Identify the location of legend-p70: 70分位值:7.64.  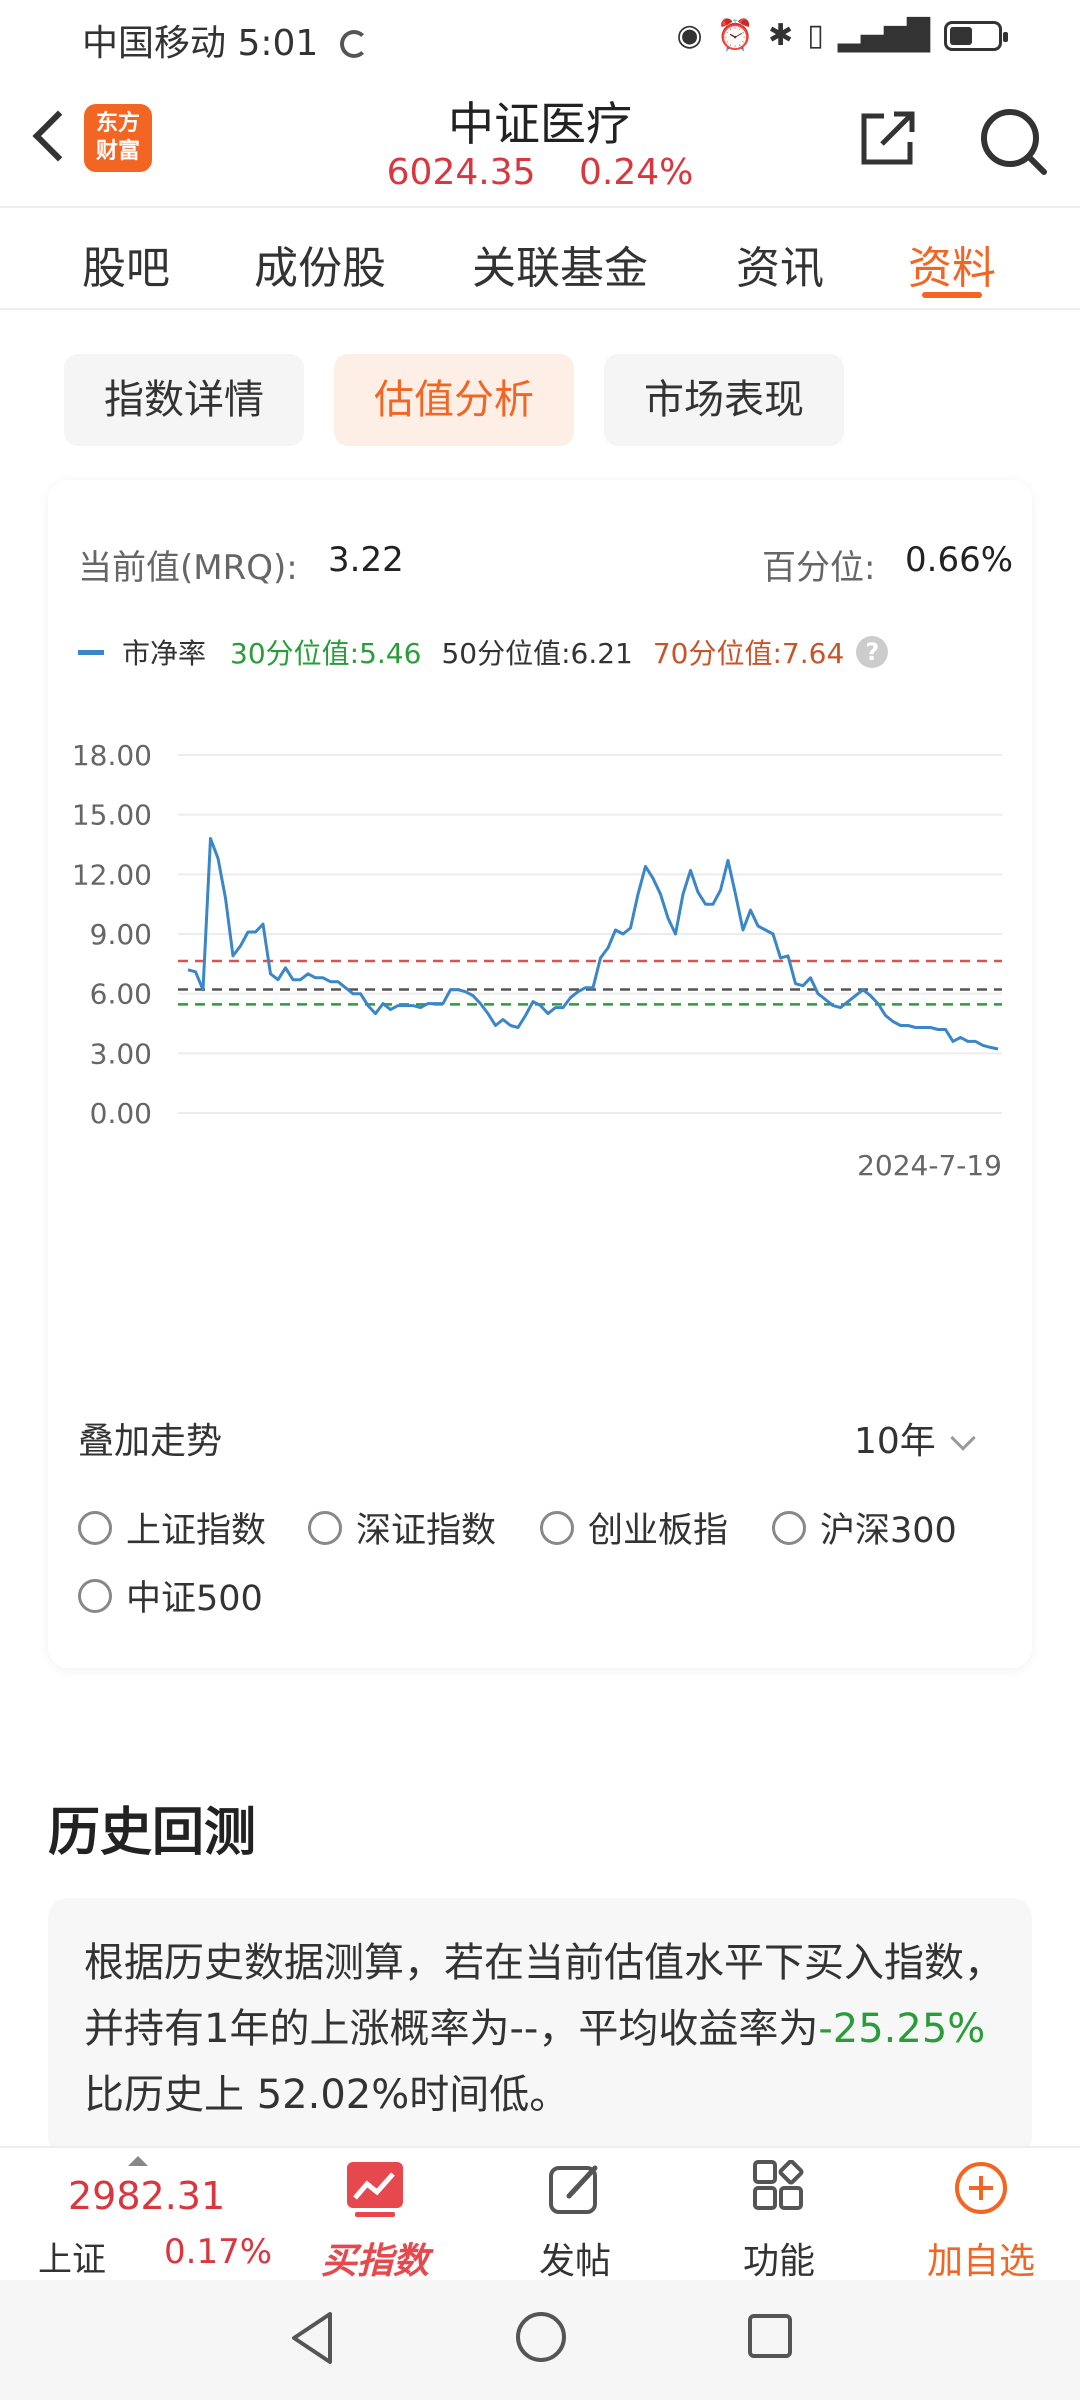
(748, 653).